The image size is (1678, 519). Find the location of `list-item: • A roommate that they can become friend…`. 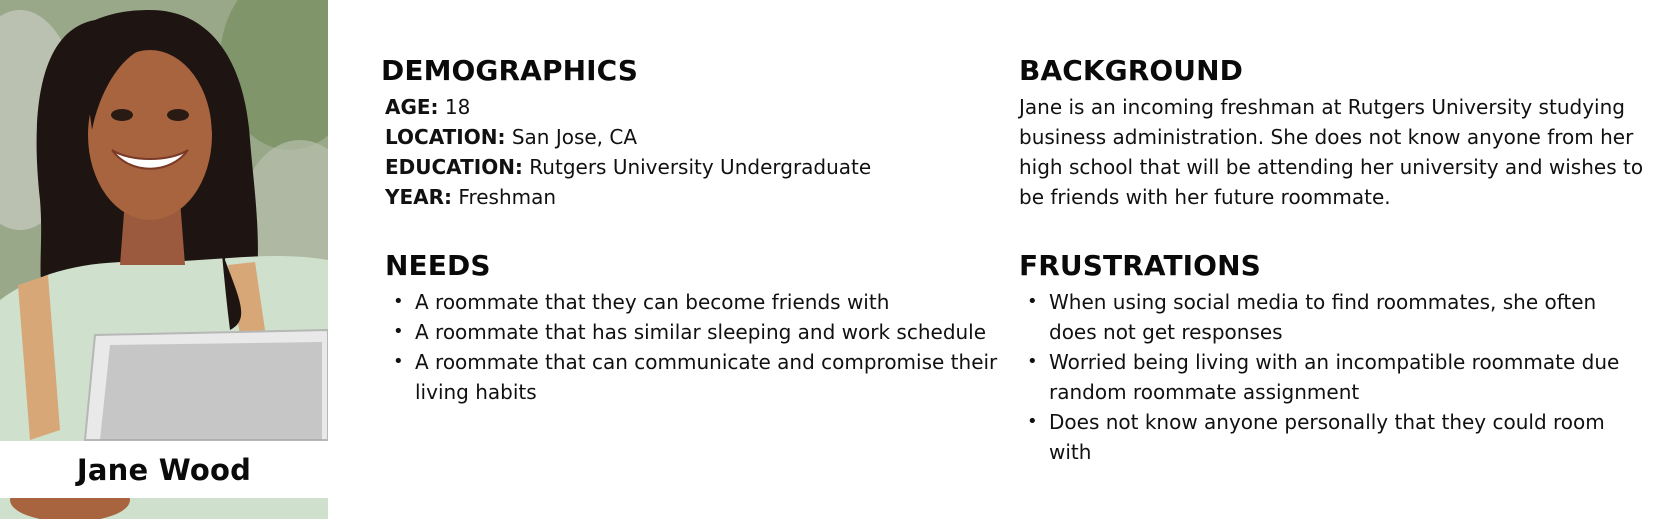

list-item: • A roommate that they can become friend… is located at coordinates (695, 302).